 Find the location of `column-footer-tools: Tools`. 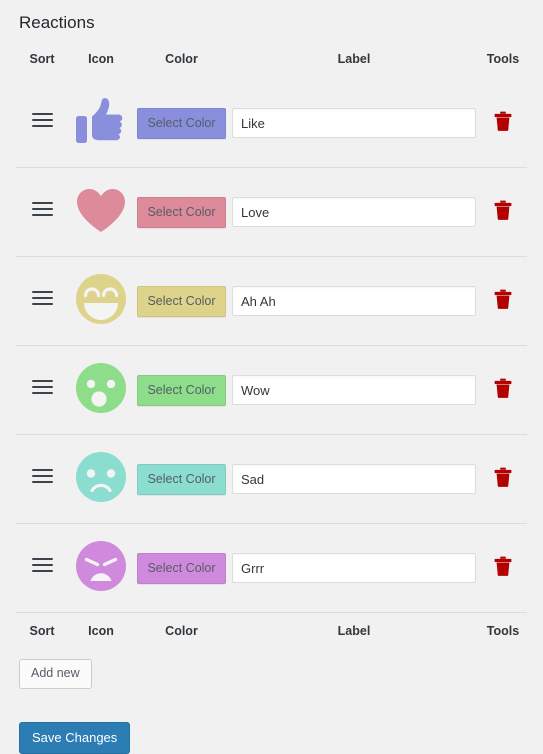

column-footer-tools: Tools is located at coordinates (503, 629).